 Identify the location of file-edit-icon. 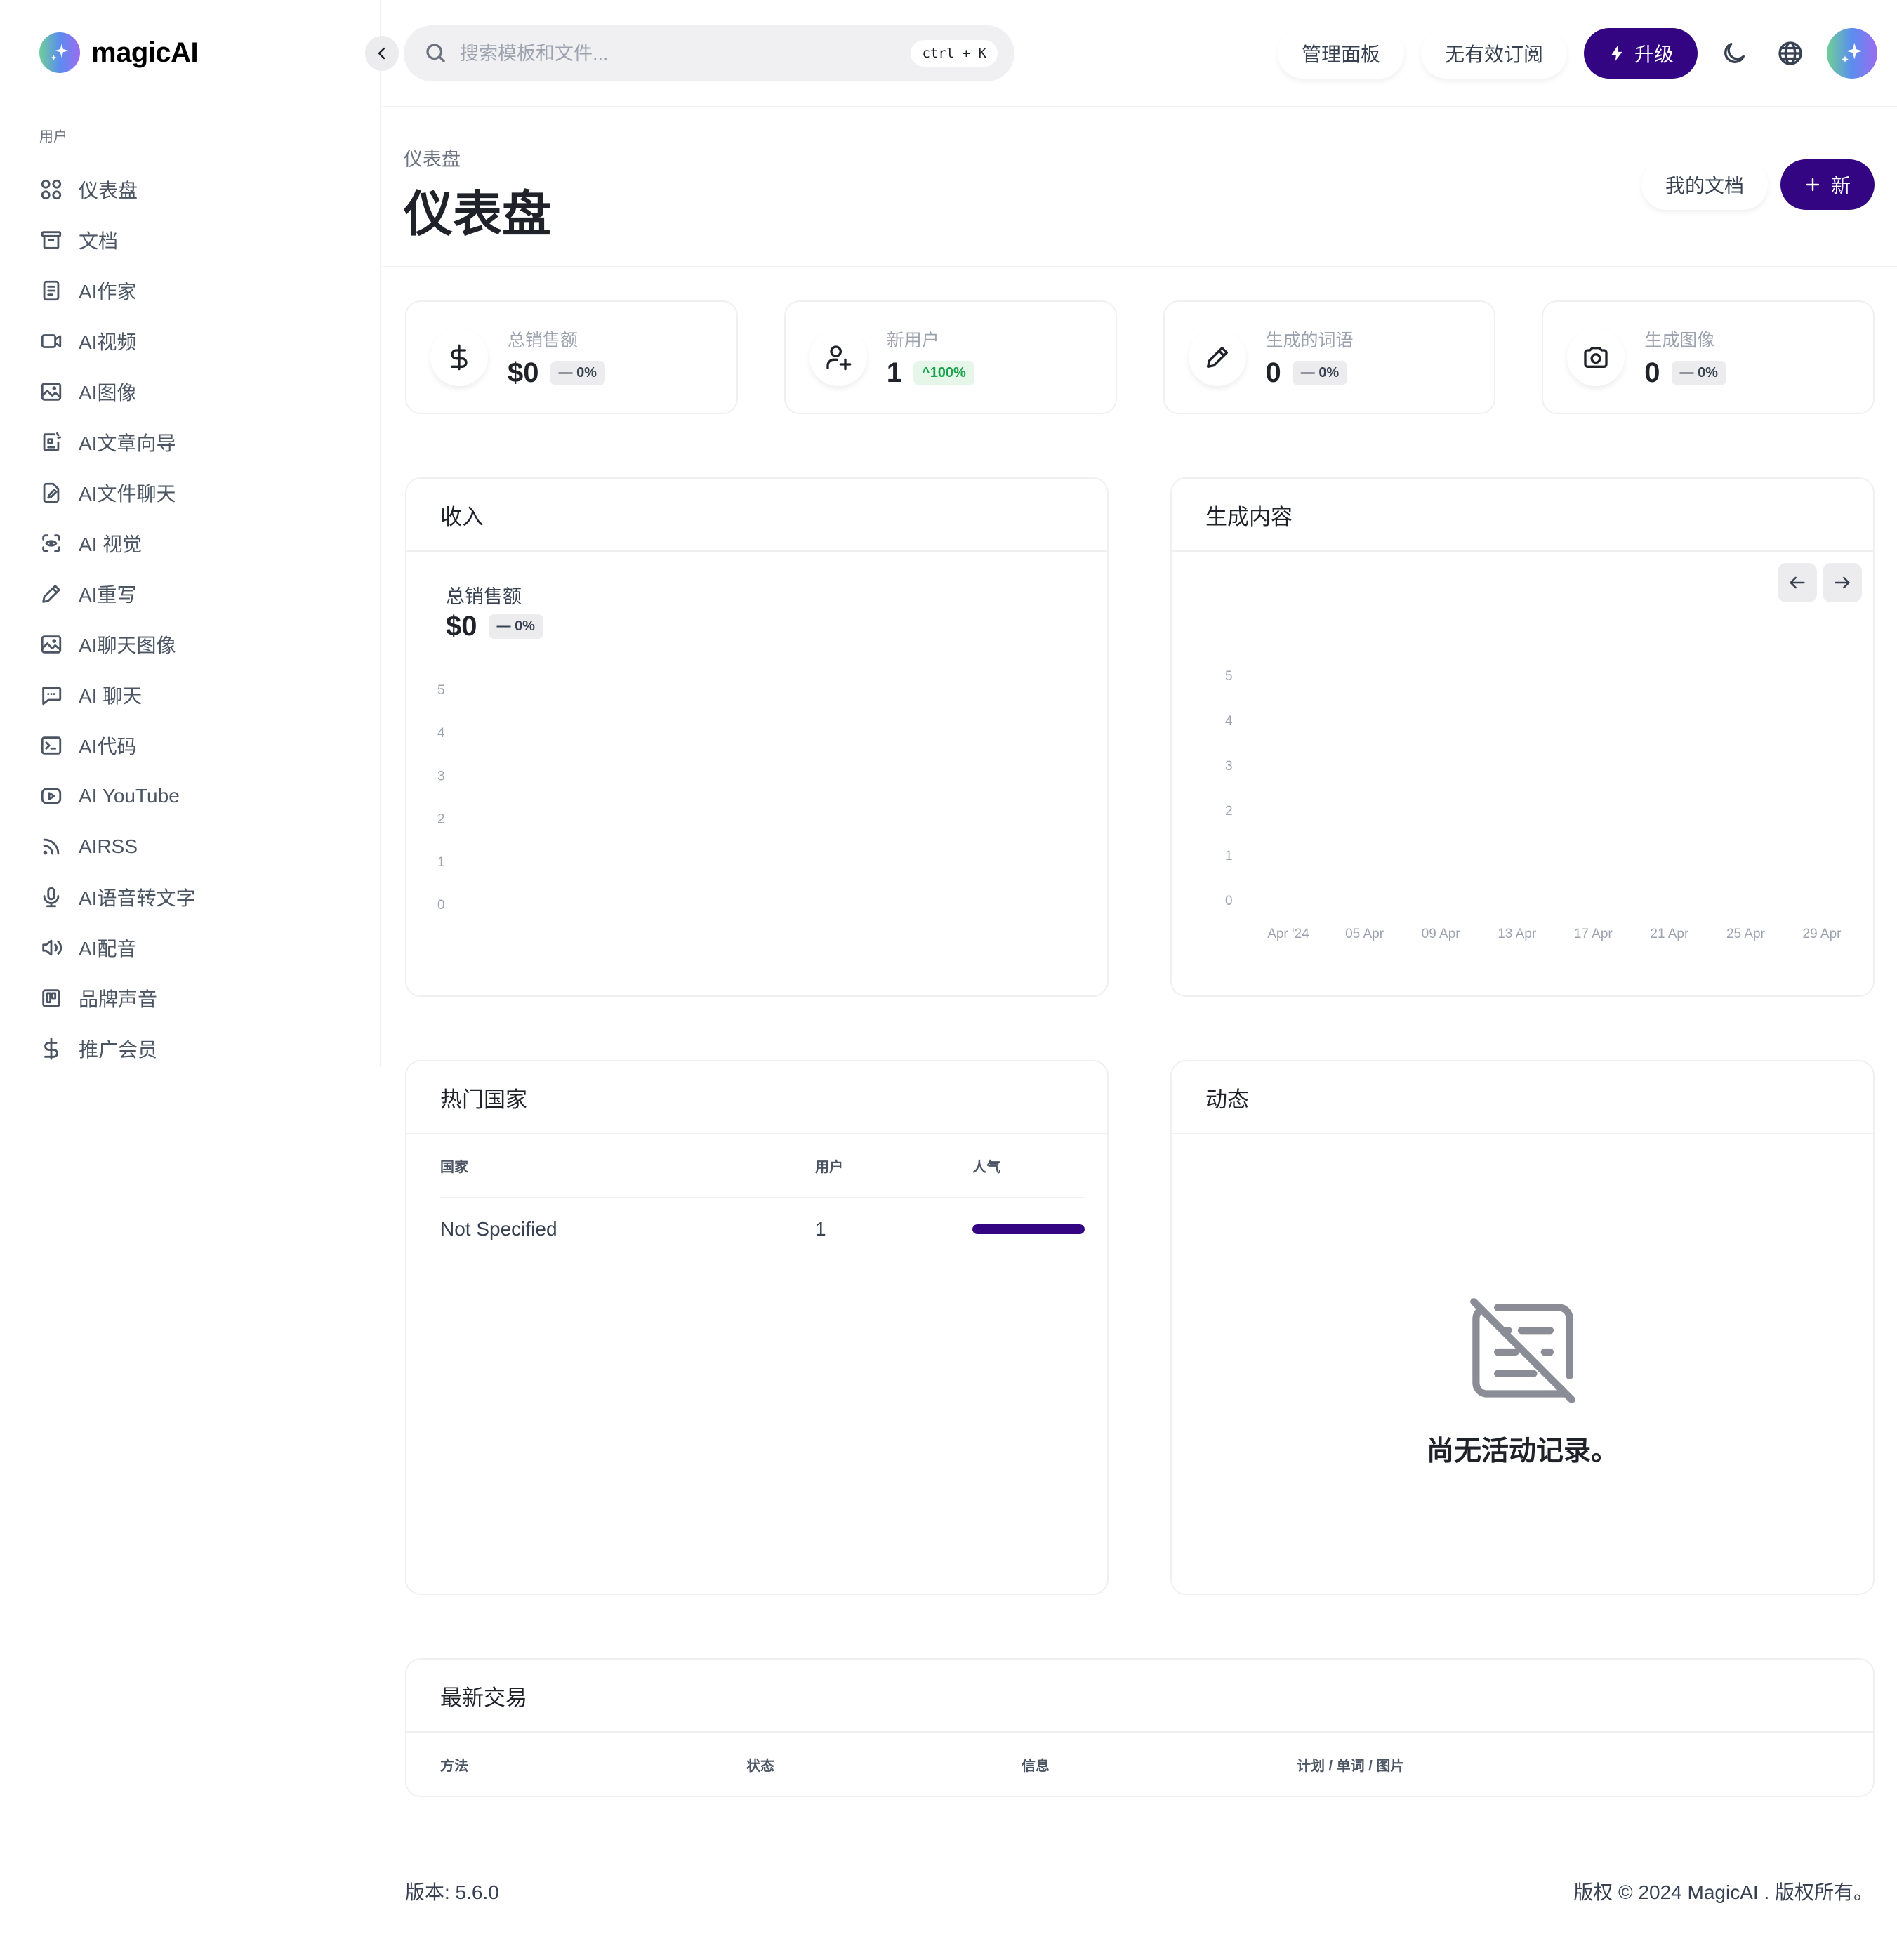
(51, 493).